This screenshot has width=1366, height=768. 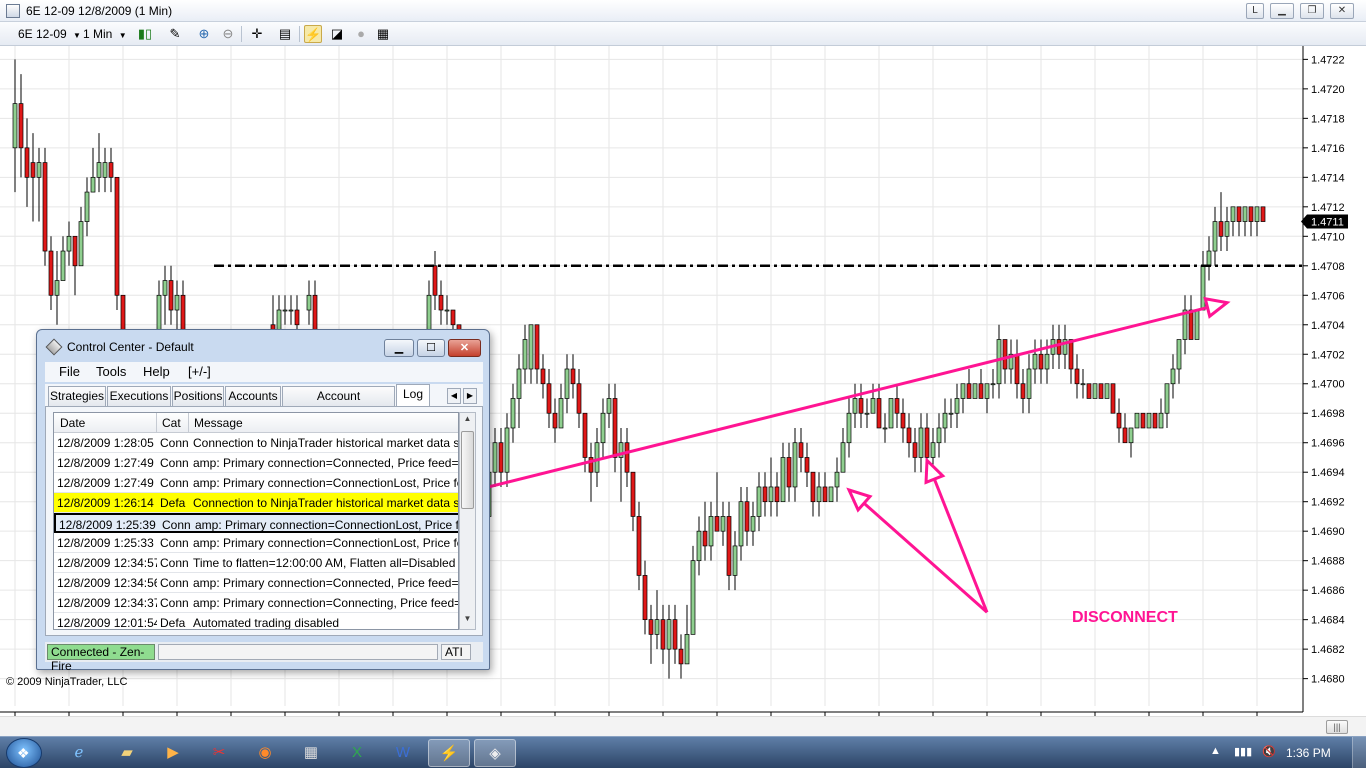 What do you see at coordinates (1328, 149) in the screenshot?
I see `y-tick-label: 1.4716` at bounding box center [1328, 149].